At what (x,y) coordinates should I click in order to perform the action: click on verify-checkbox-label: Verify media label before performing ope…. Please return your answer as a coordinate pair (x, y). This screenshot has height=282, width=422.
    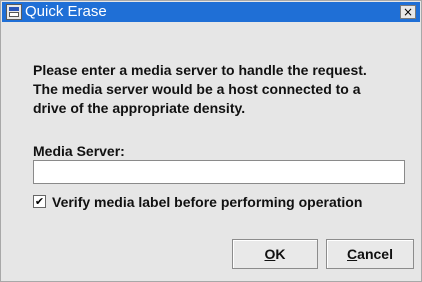
    Looking at the image, I should click on (207, 202).